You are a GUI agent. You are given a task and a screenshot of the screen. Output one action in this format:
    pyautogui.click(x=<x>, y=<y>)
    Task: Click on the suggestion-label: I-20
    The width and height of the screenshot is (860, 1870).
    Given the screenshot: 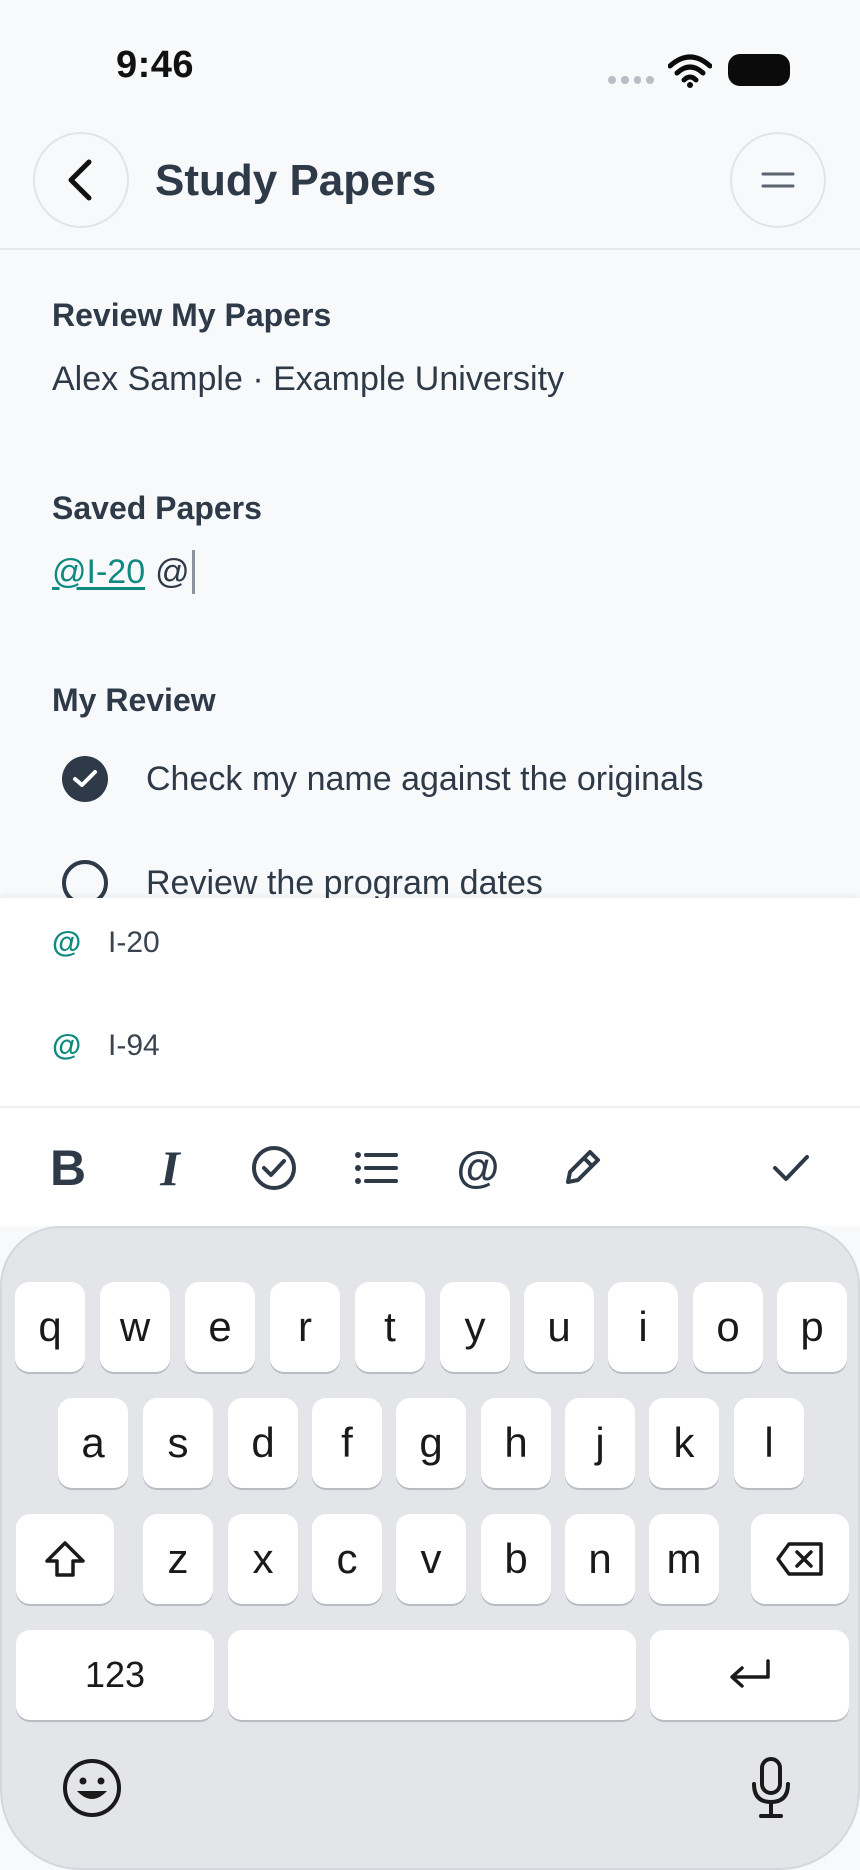 What is the action you would take?
    pyautogui.click(x=134, y=942)
    